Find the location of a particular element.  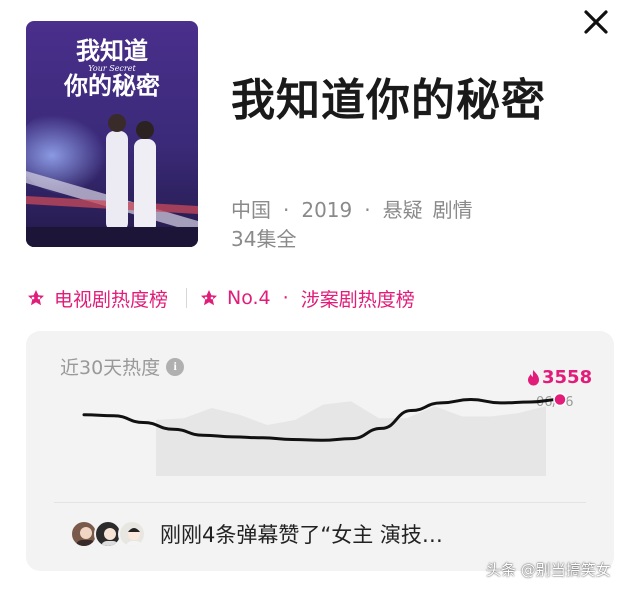

heat-current-point is located at coordinates (560, 399).